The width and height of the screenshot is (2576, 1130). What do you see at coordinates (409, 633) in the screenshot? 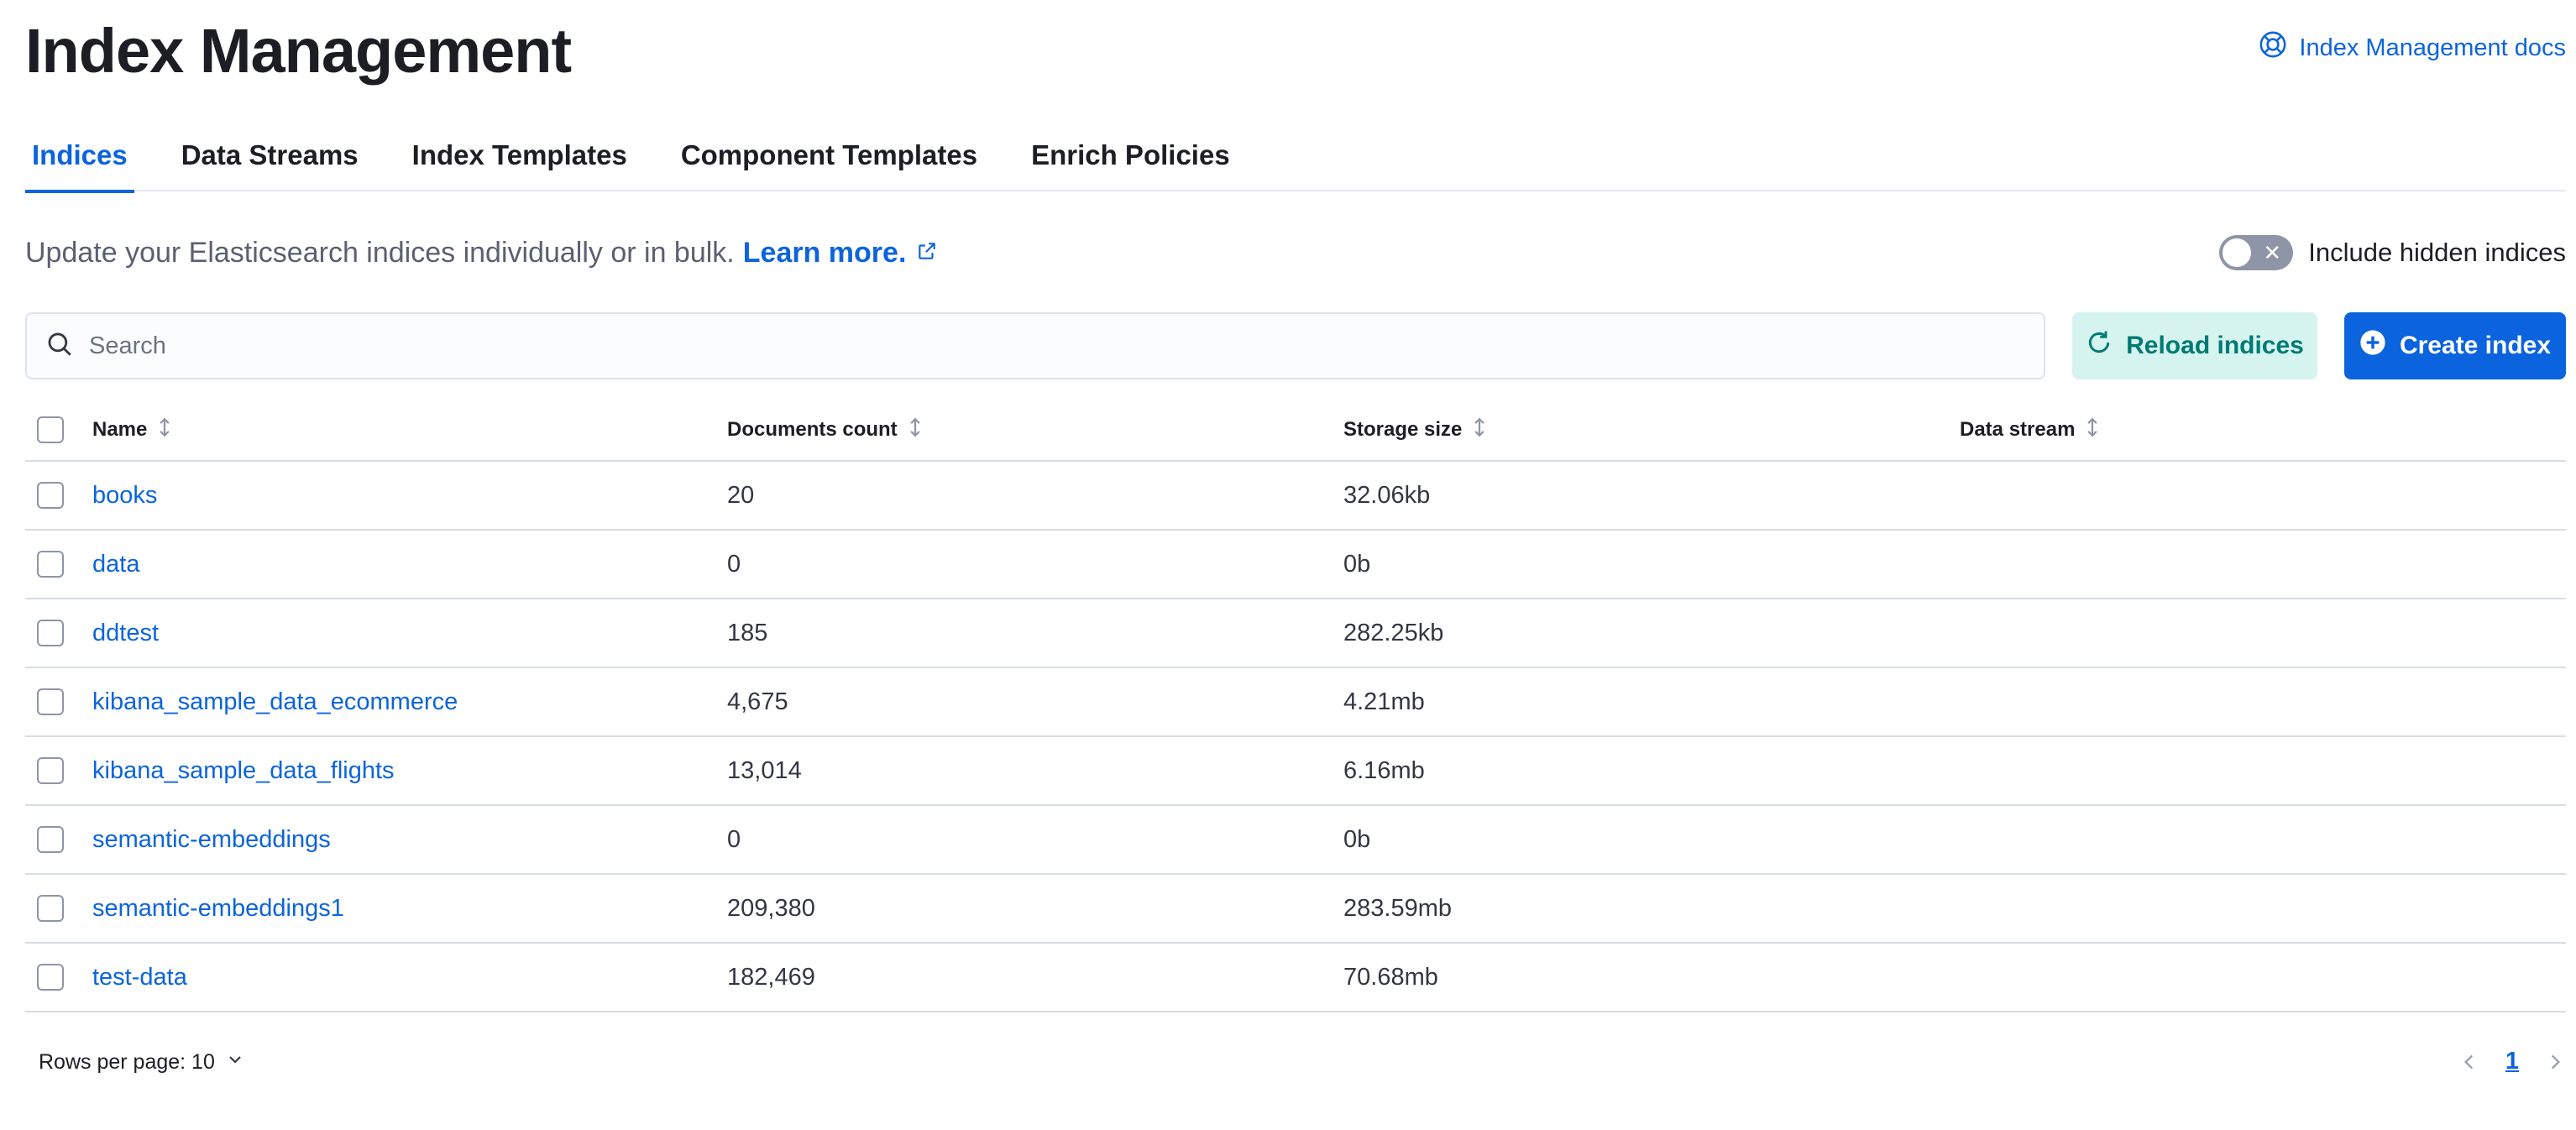
I see `index-name-link: ddtest` at bounding box center [409, 633].